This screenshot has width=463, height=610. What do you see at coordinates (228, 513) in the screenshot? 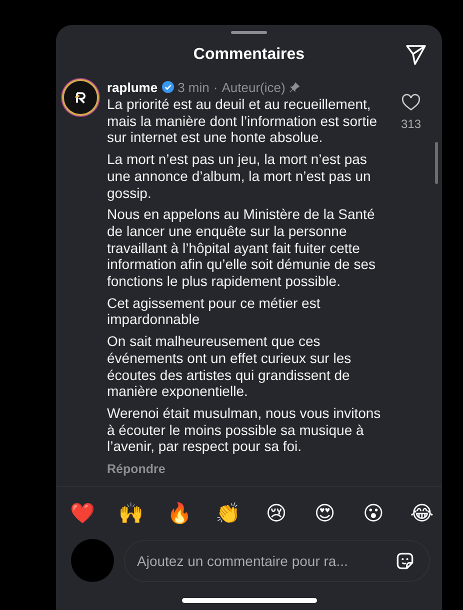
I see `emoji-reaction: 👏` at bounding box center [228, 513].